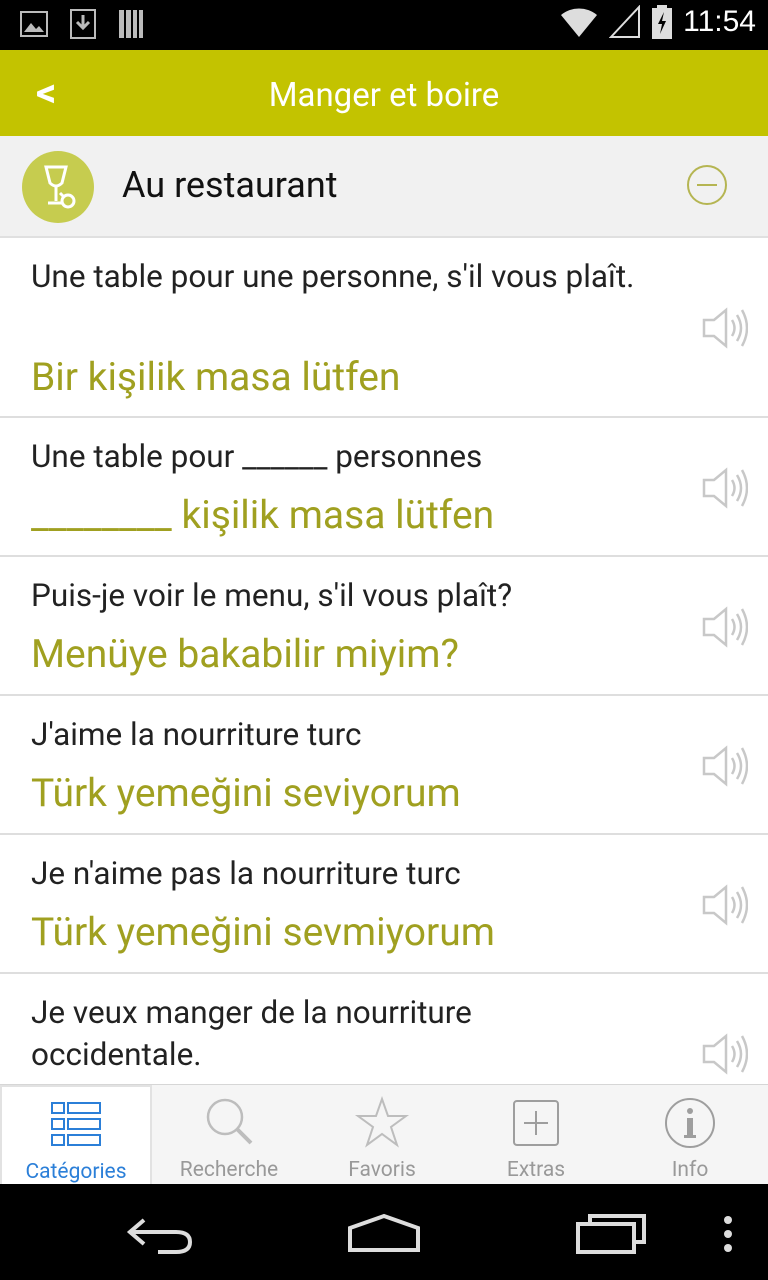 The image size is (768, 1280). What do you see at coordinates (690, 1123) in the screenshot?
I see `info-icon` at bounding box center [690, 1123].